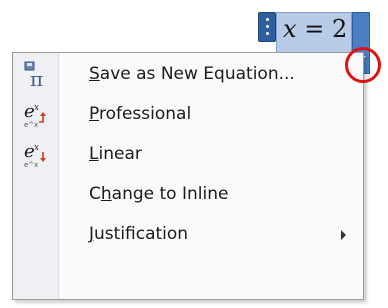 This screenshot has width=388, height=308. What do you see at coordinates (36, 115) in the screenshot?
I see `professional-format-icon: e x e^x` at bounding box center [36, 115].